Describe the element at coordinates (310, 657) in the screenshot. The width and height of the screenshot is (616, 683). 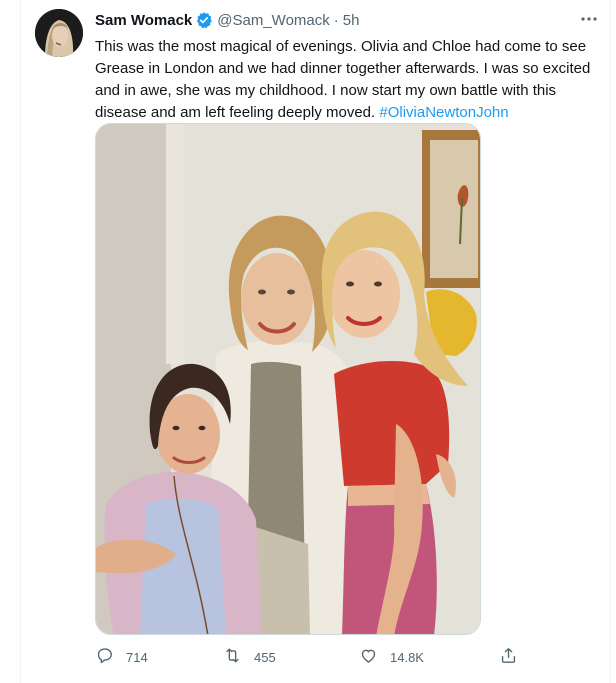
I see `tweet-actions: 714 455 14.8K` at that location.